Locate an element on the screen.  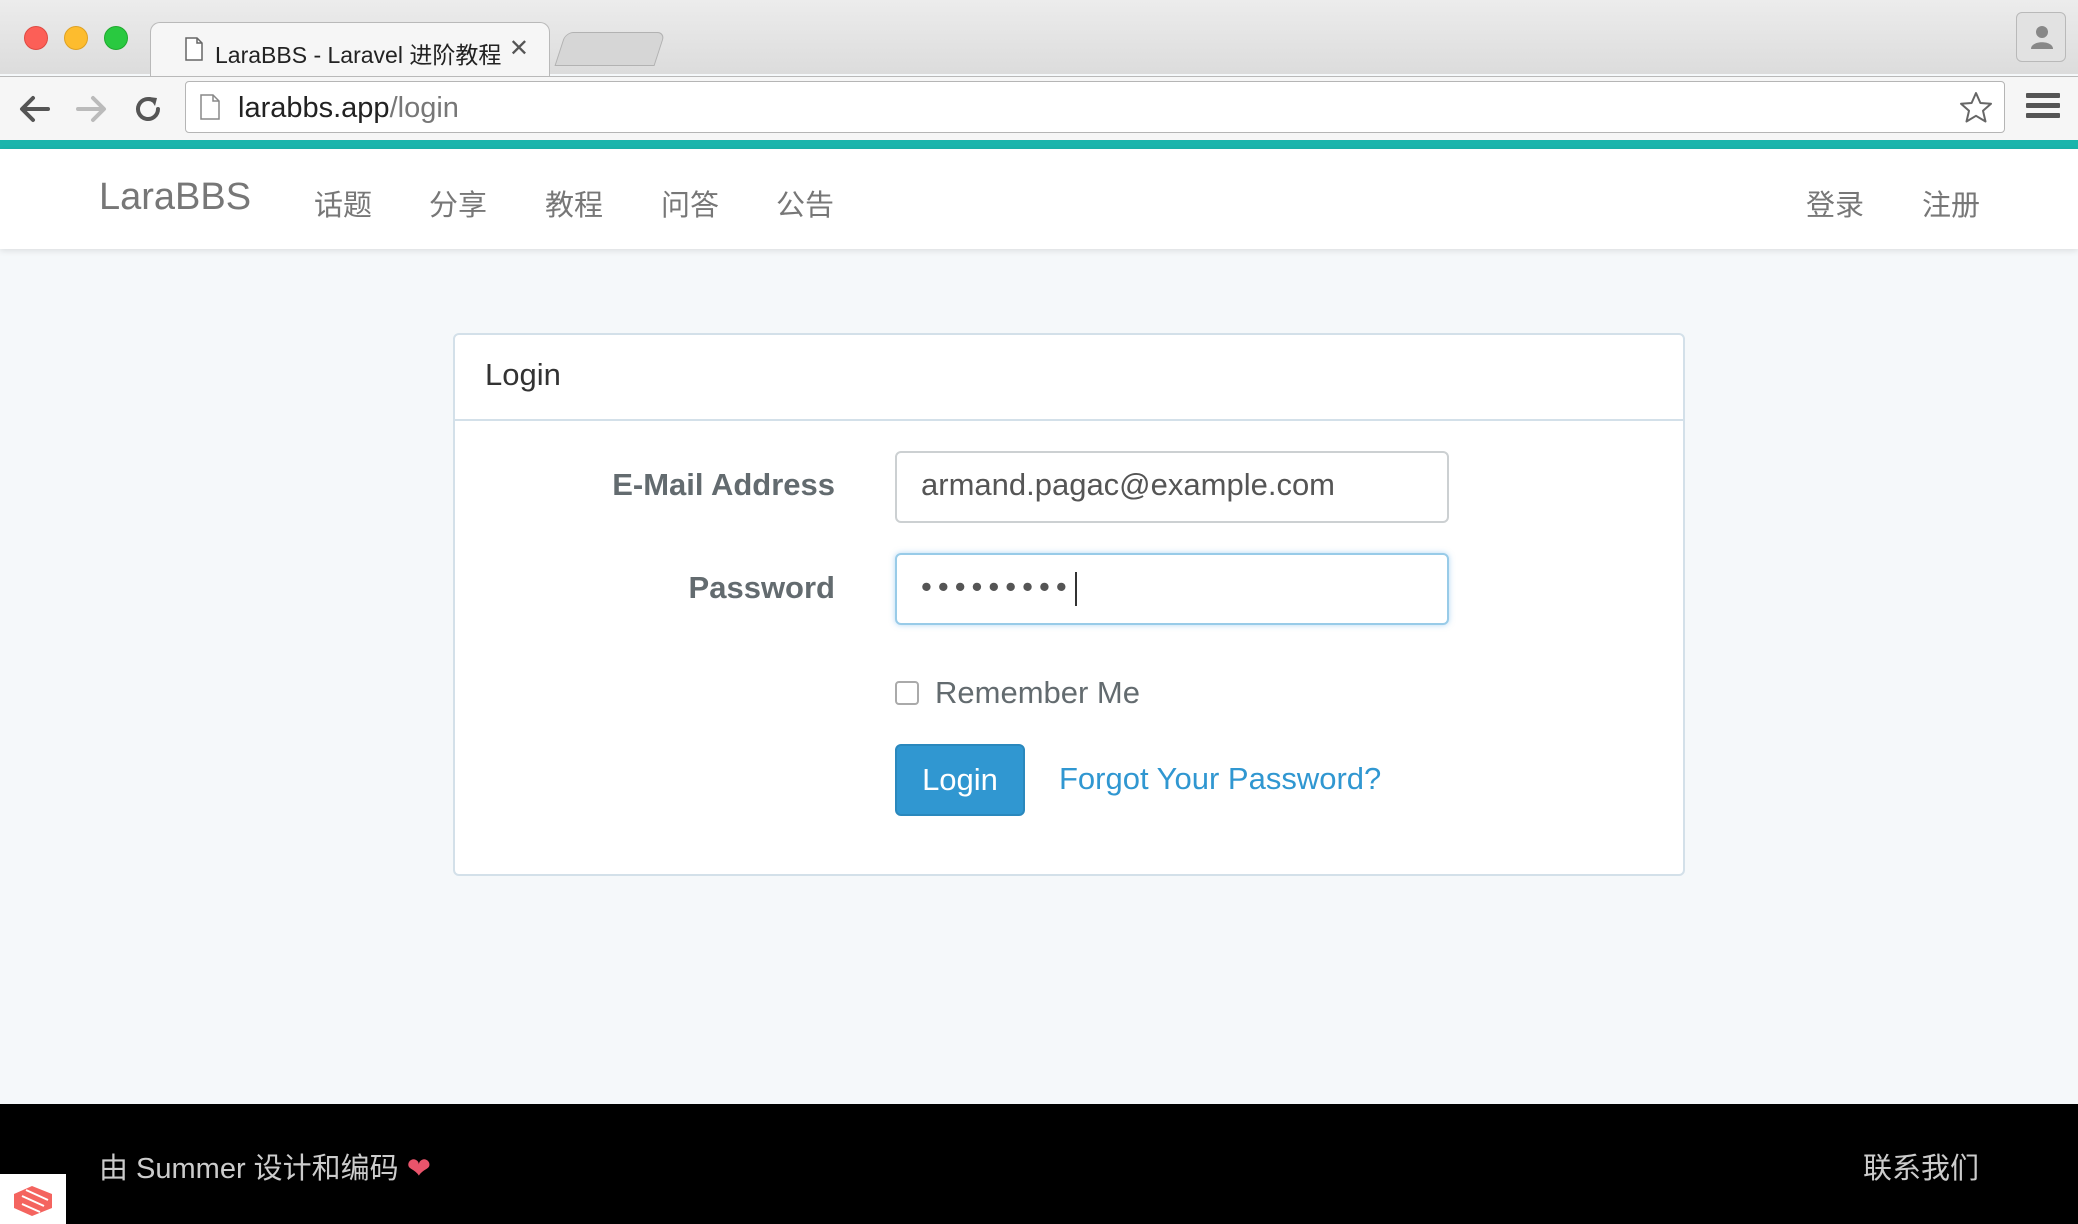
browser-titlebar: LaraBBS - Laravel 进阶教程 ✕ is located at coordinates (1039, 38).